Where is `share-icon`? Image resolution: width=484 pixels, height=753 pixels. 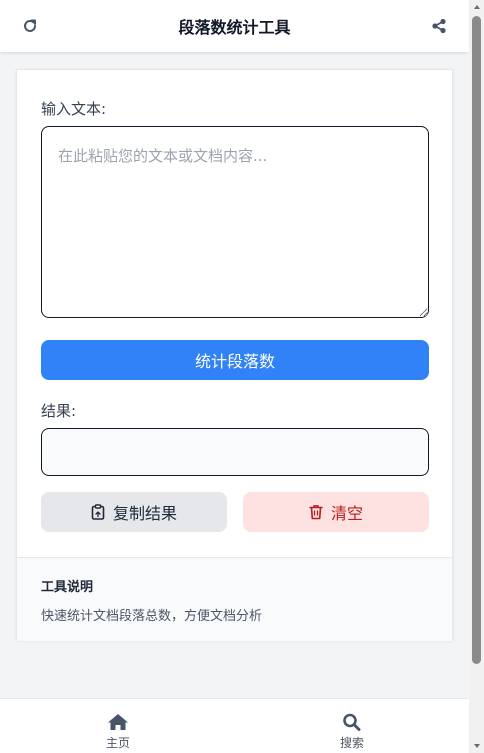 share-icon is located at coordinates (439, 26).